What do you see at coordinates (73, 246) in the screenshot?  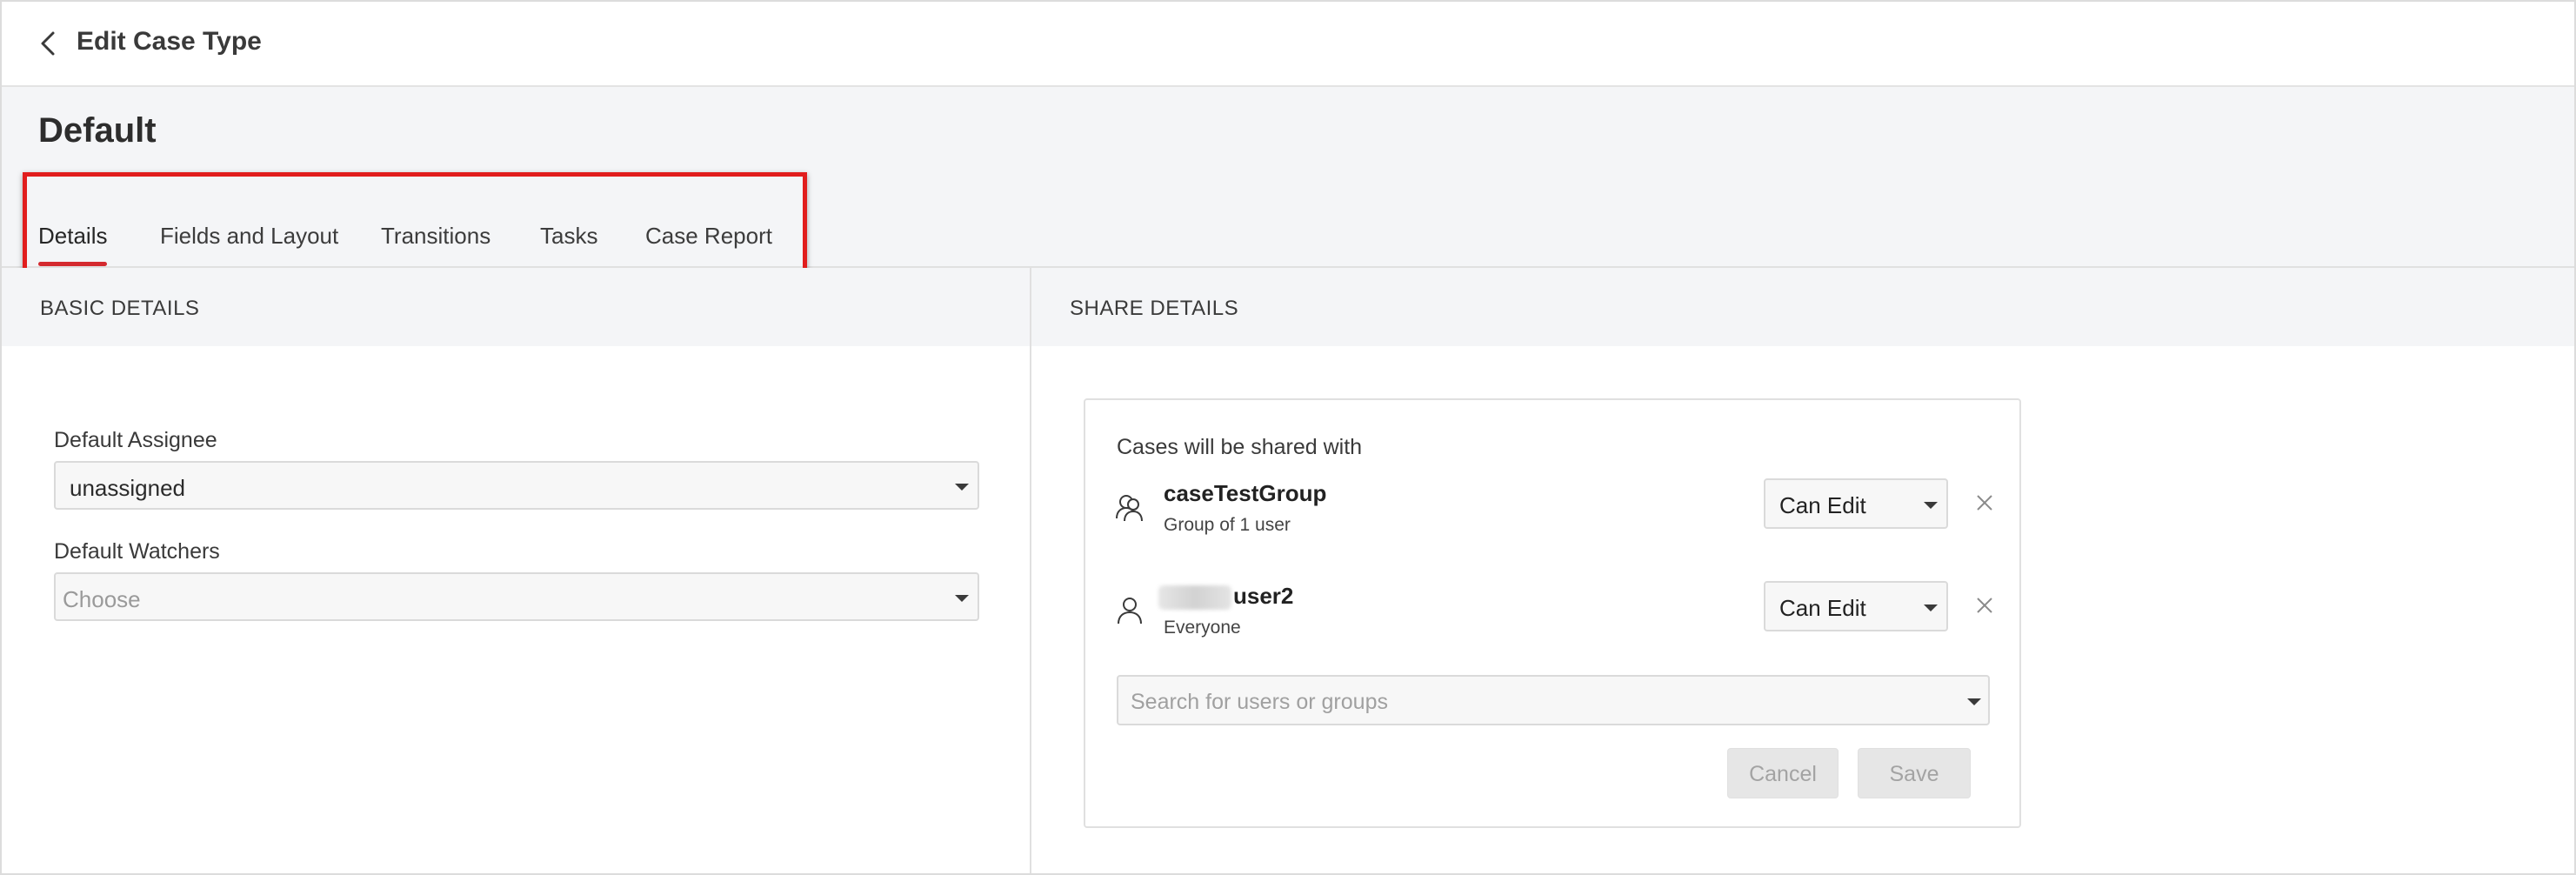 I see `tab-details: Details` at bounding box center [73, 246].